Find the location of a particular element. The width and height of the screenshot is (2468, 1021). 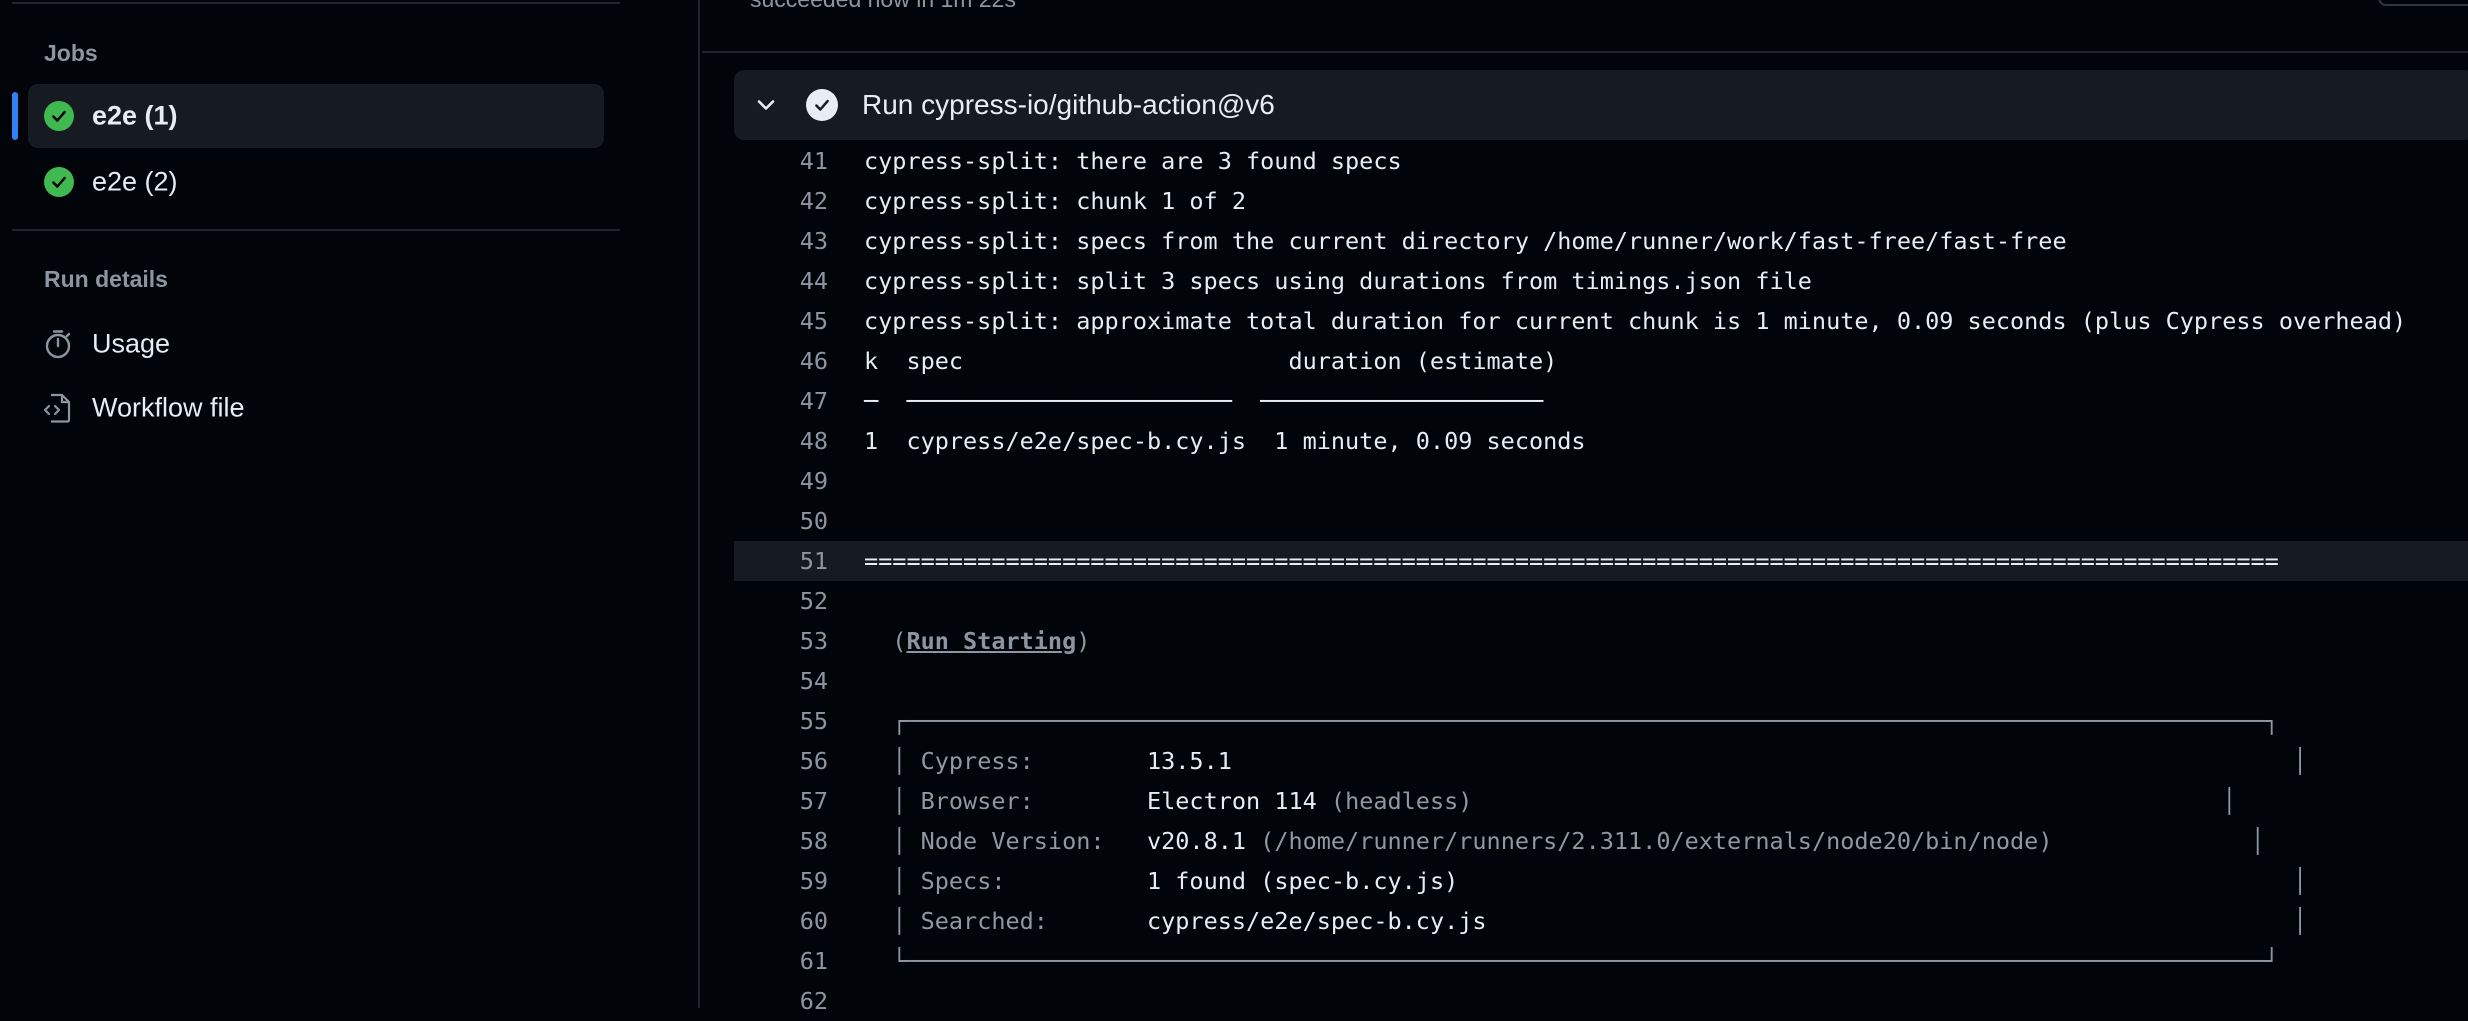

workflow-file-label: Workflow file is located at coordinates (168, 407).